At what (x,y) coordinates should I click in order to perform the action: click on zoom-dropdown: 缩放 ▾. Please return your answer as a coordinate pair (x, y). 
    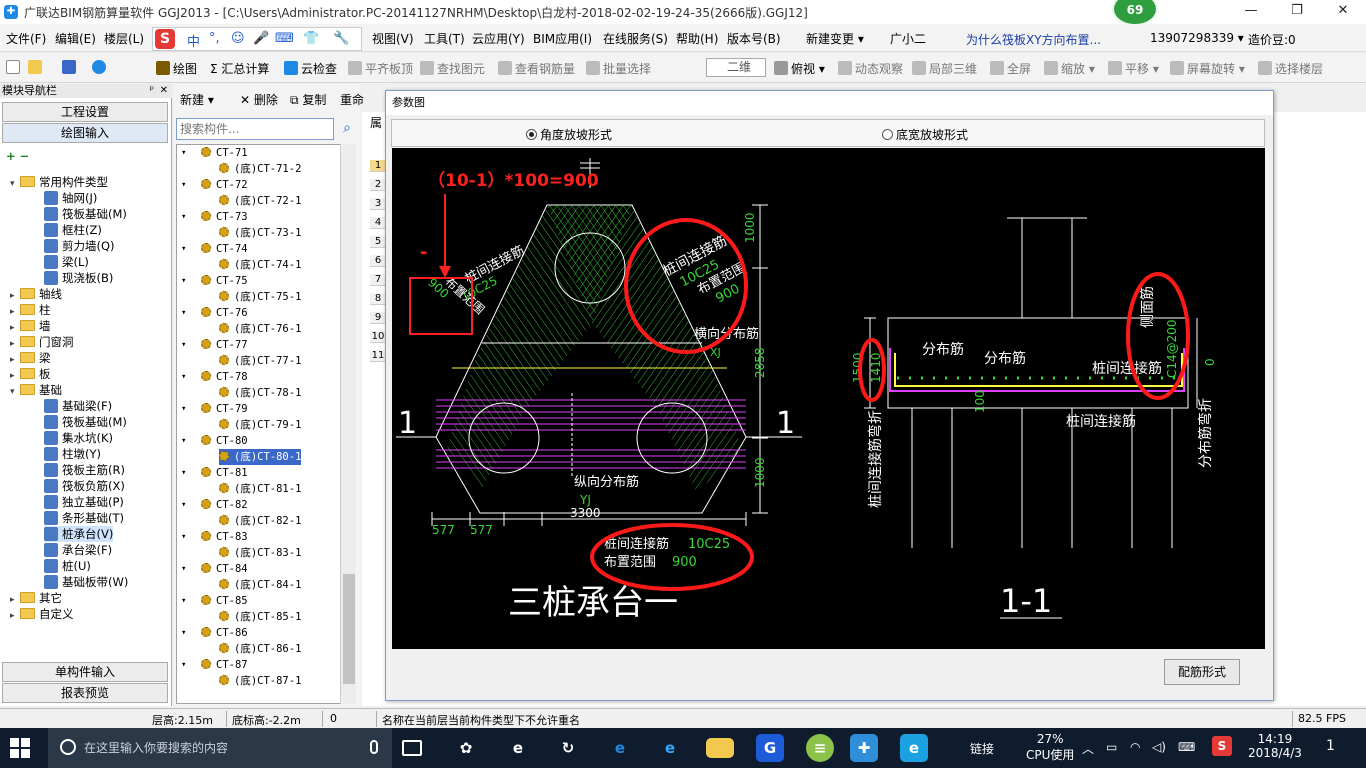
    Looking at the image, I should click on (1069, 68).